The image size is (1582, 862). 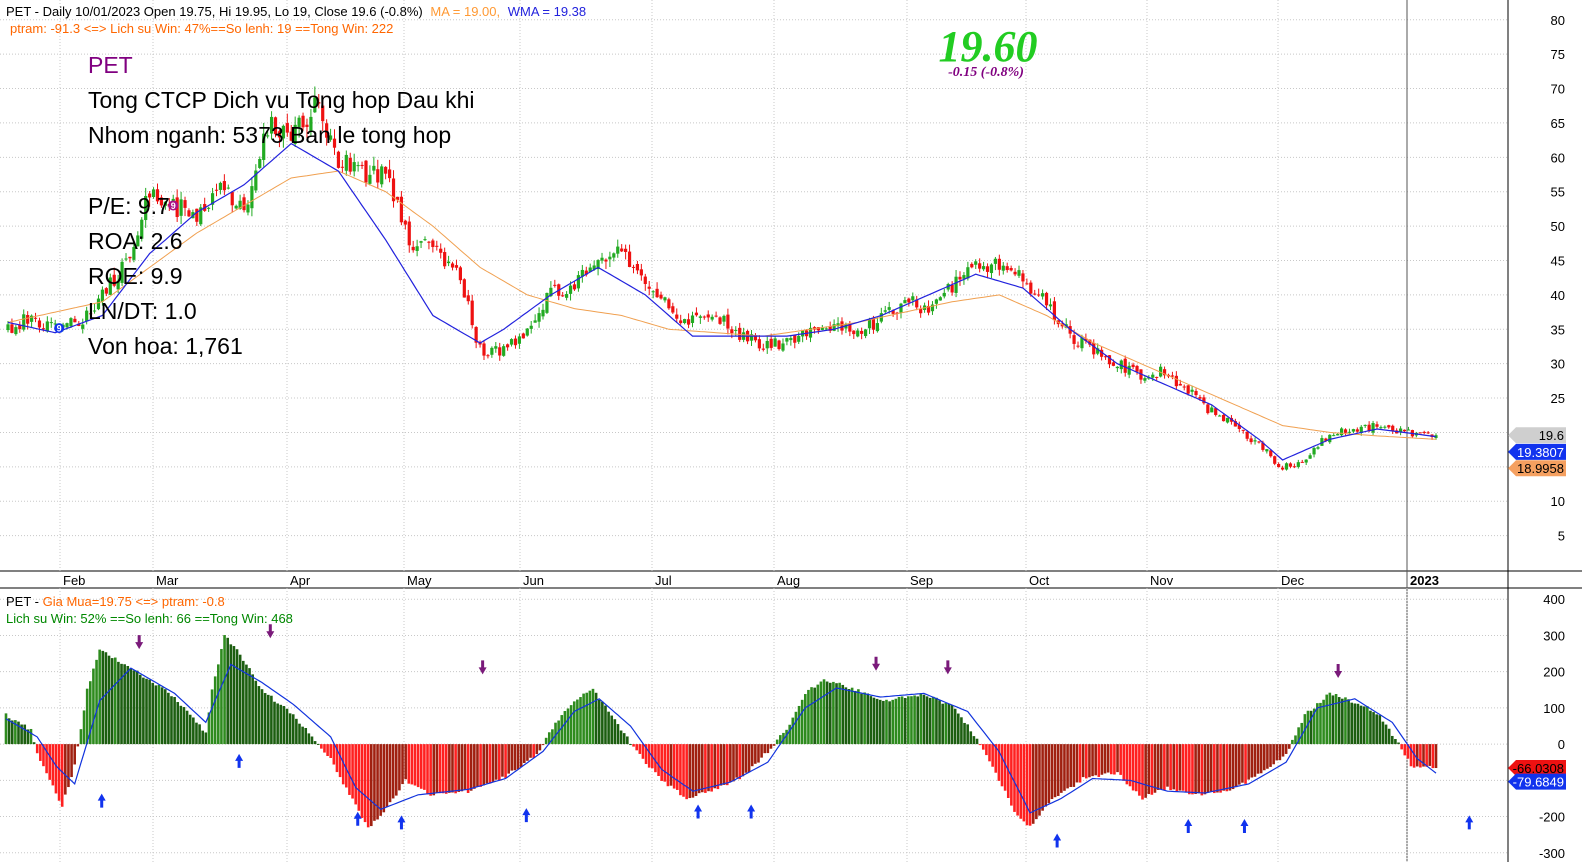 I want to click on wma-tag: 19.3807, so click(x=1540, y=452).